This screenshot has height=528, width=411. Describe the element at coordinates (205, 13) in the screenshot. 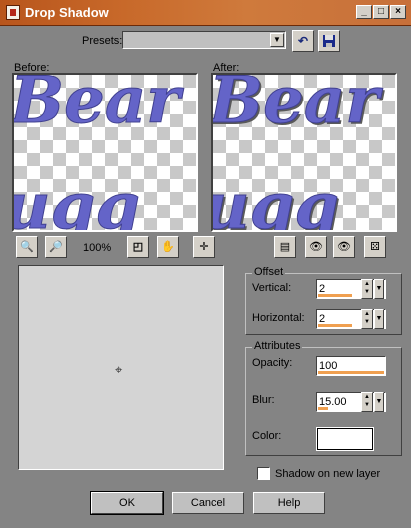

I see `title-bar: Drop Shadow _ □ ×` at that location.